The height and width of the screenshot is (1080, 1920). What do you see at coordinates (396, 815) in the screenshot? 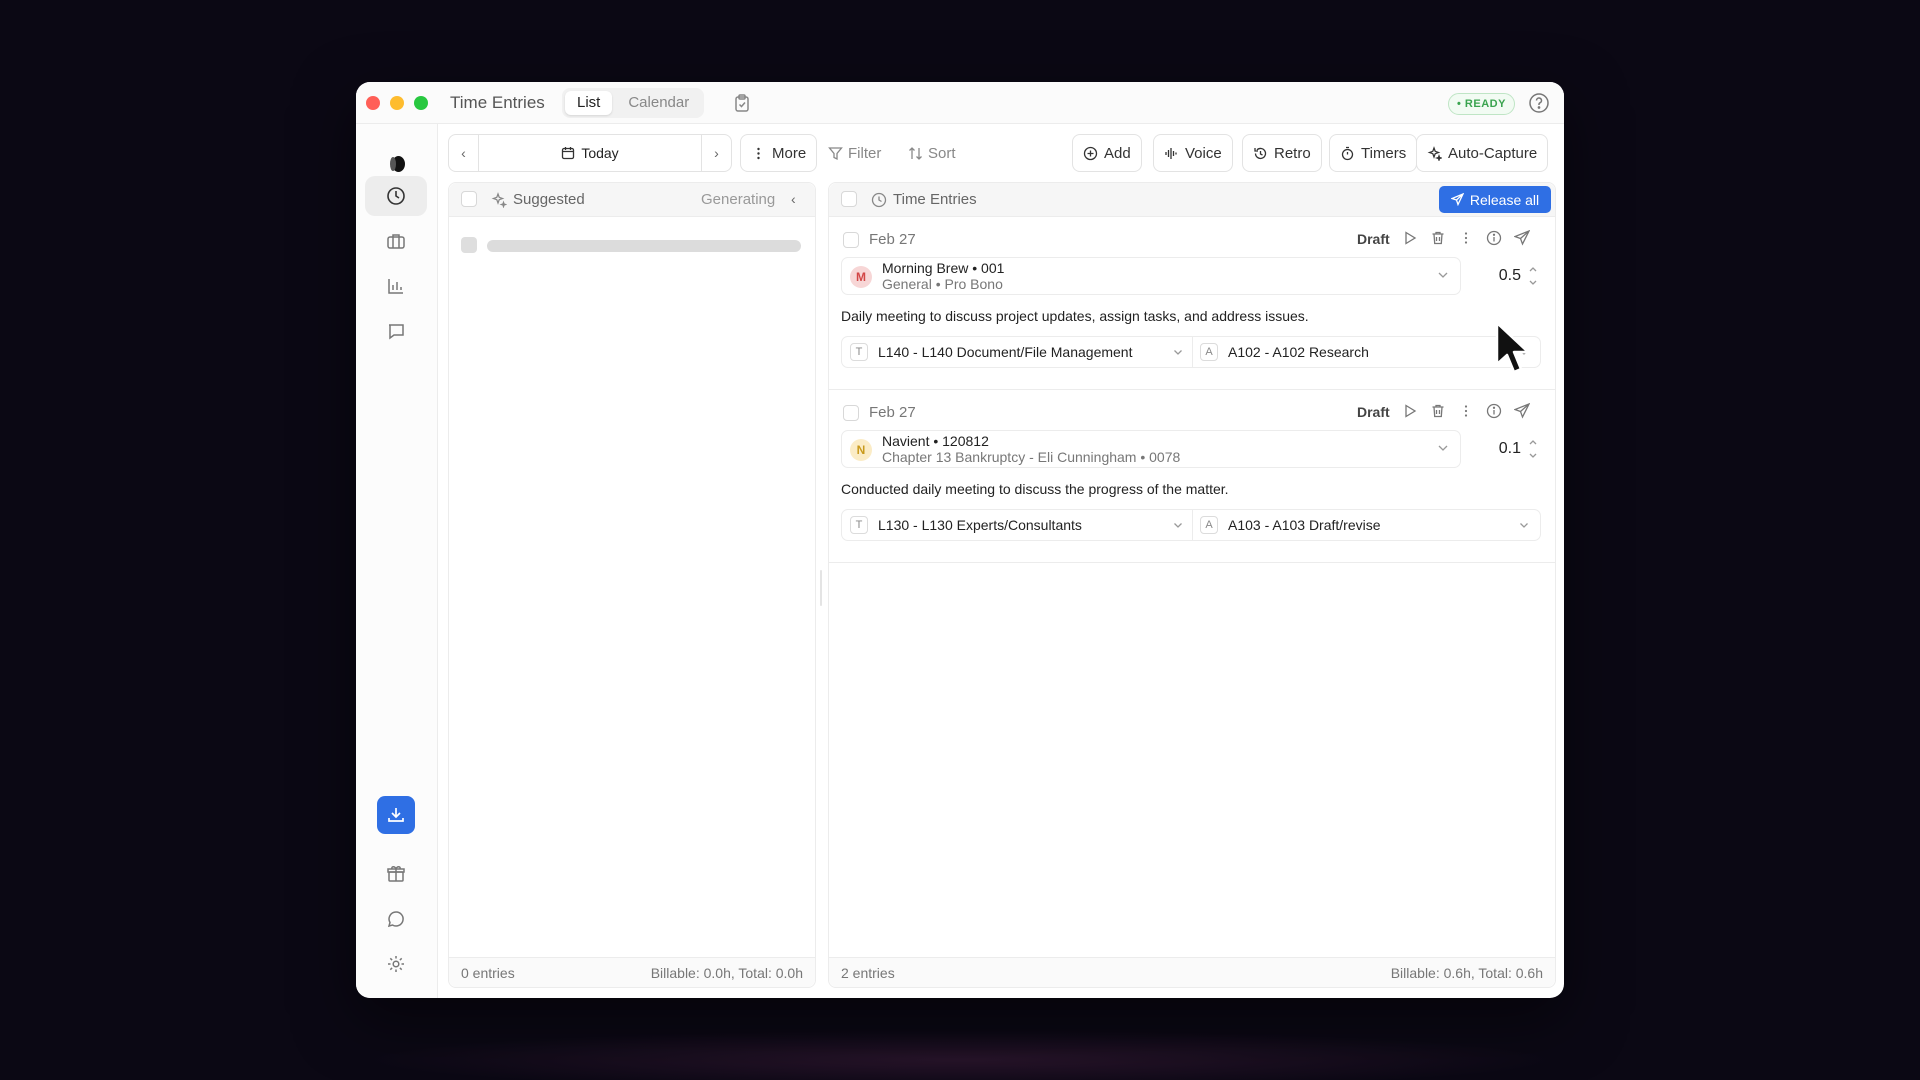
I see `download-button` at bounding box center [396, 815].